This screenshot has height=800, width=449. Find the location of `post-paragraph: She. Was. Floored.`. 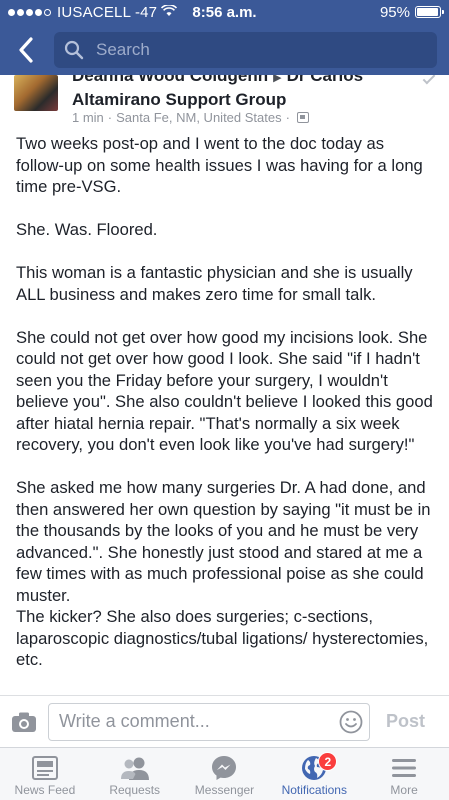

post-paragraph: She. Was. Floored. is located at coordinates (87, 229).